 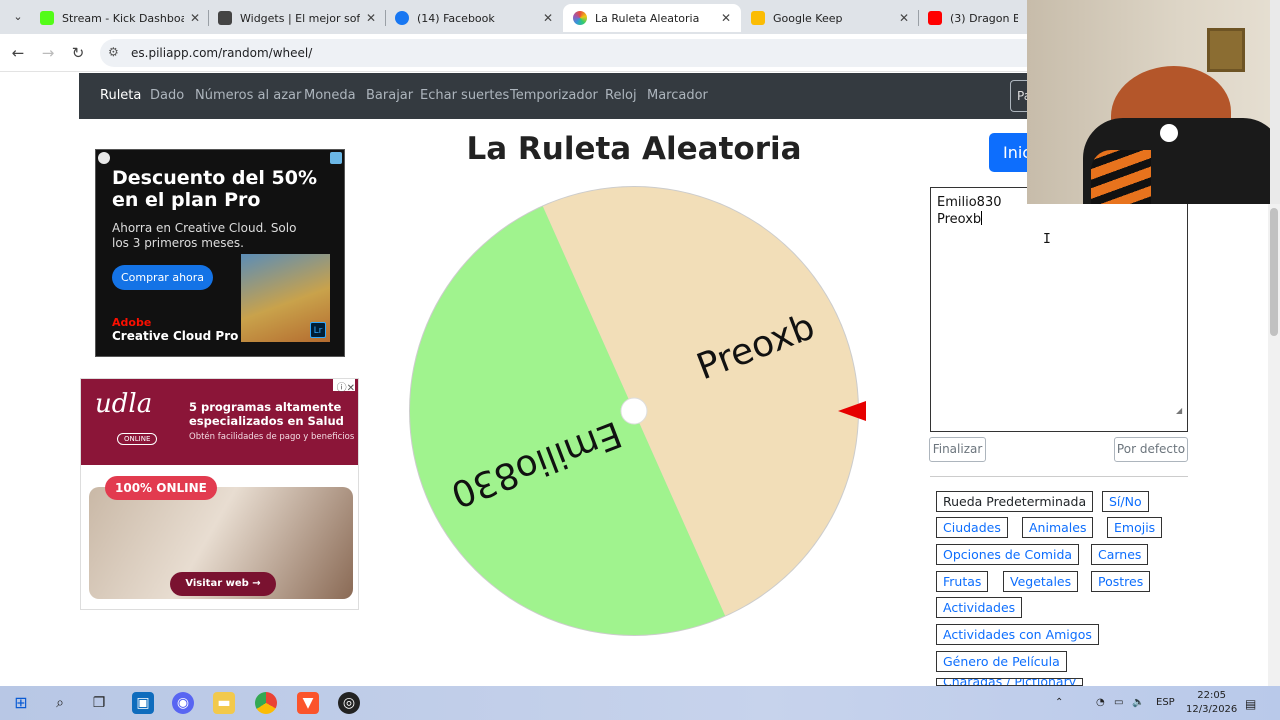 What do you see at coordinates (60, 703) in the screenshot?
I see `search-icon: ⌕` at bounding box center [60, 703].